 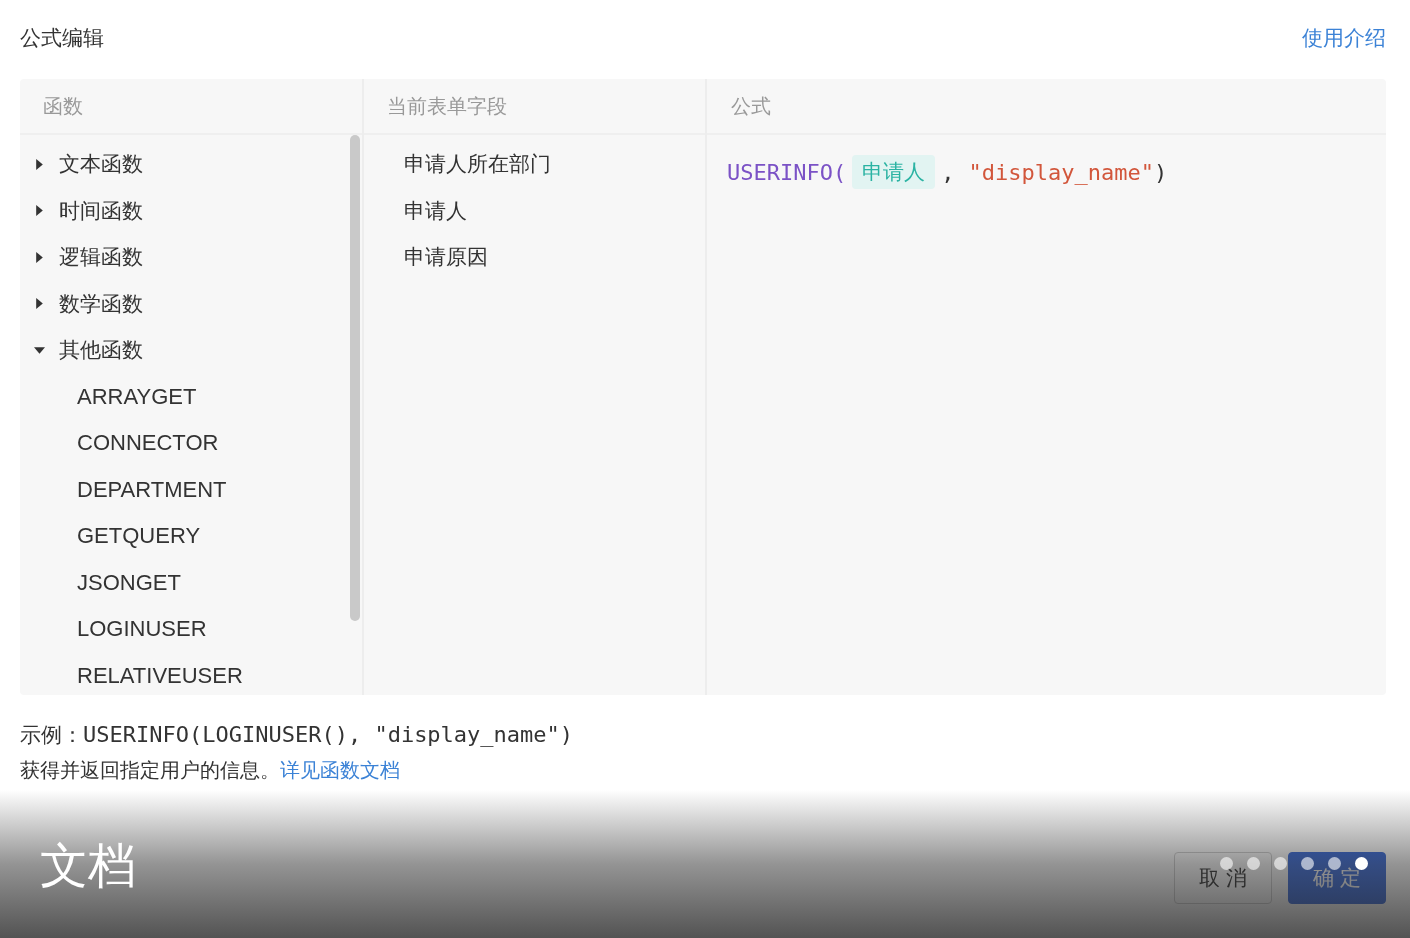 What do you see at coordinates (534, 210) in the screenshot?
I see `form-field-item: 申请人` at bounding box center [534, 210].